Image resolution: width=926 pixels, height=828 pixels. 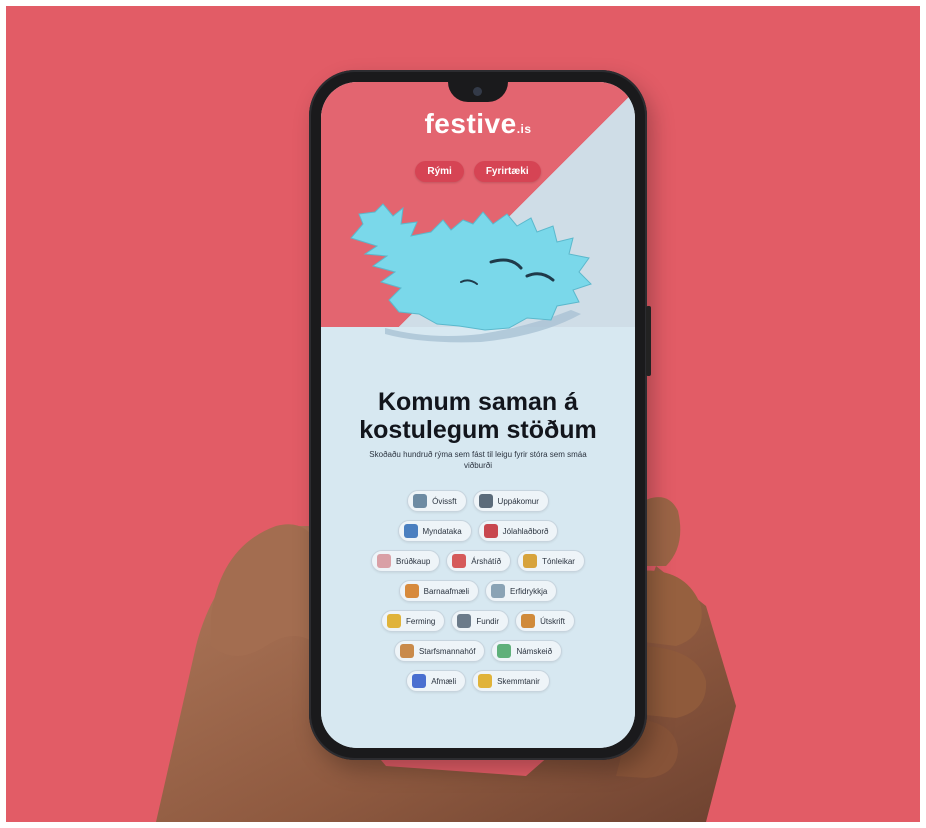 I want to click on category-chip: Óvissft, so click(x=437, y=501).